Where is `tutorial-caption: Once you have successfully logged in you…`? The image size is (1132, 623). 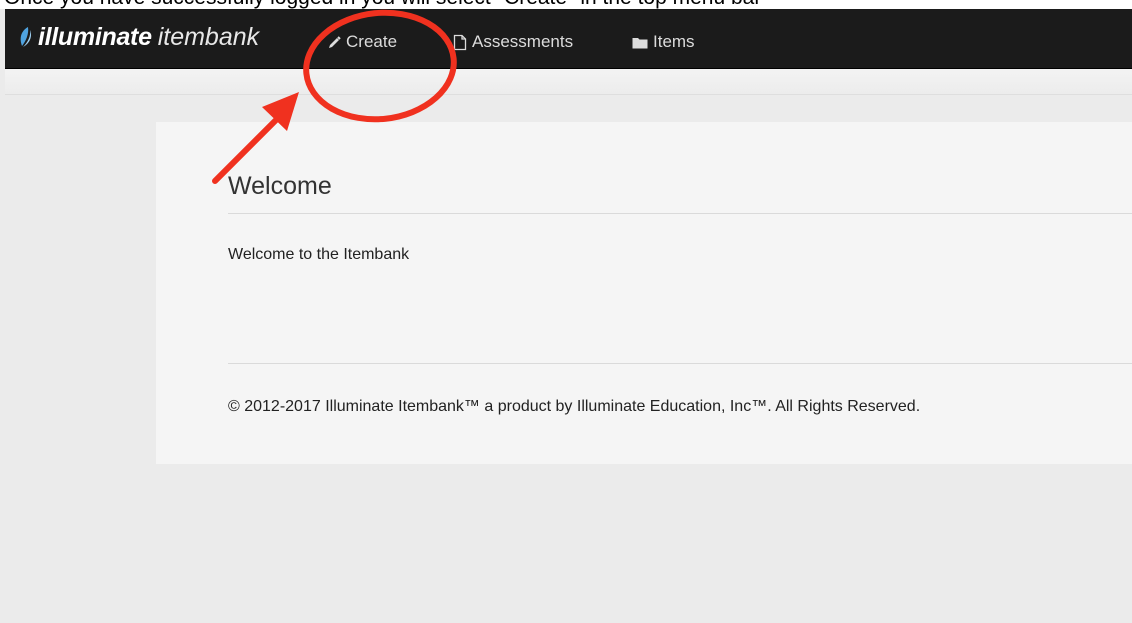
tutorial-caption: Once you have successfully logged in you… is located at coordinates (566, 4).